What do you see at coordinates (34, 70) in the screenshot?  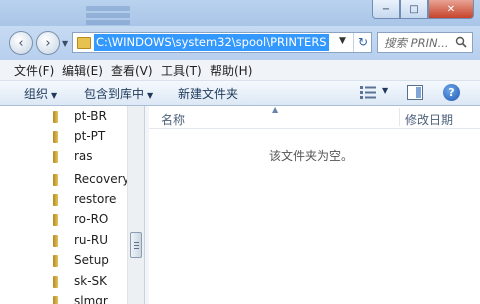 I see `menu-file: 文件(F)` at bounding box center [34, 70].